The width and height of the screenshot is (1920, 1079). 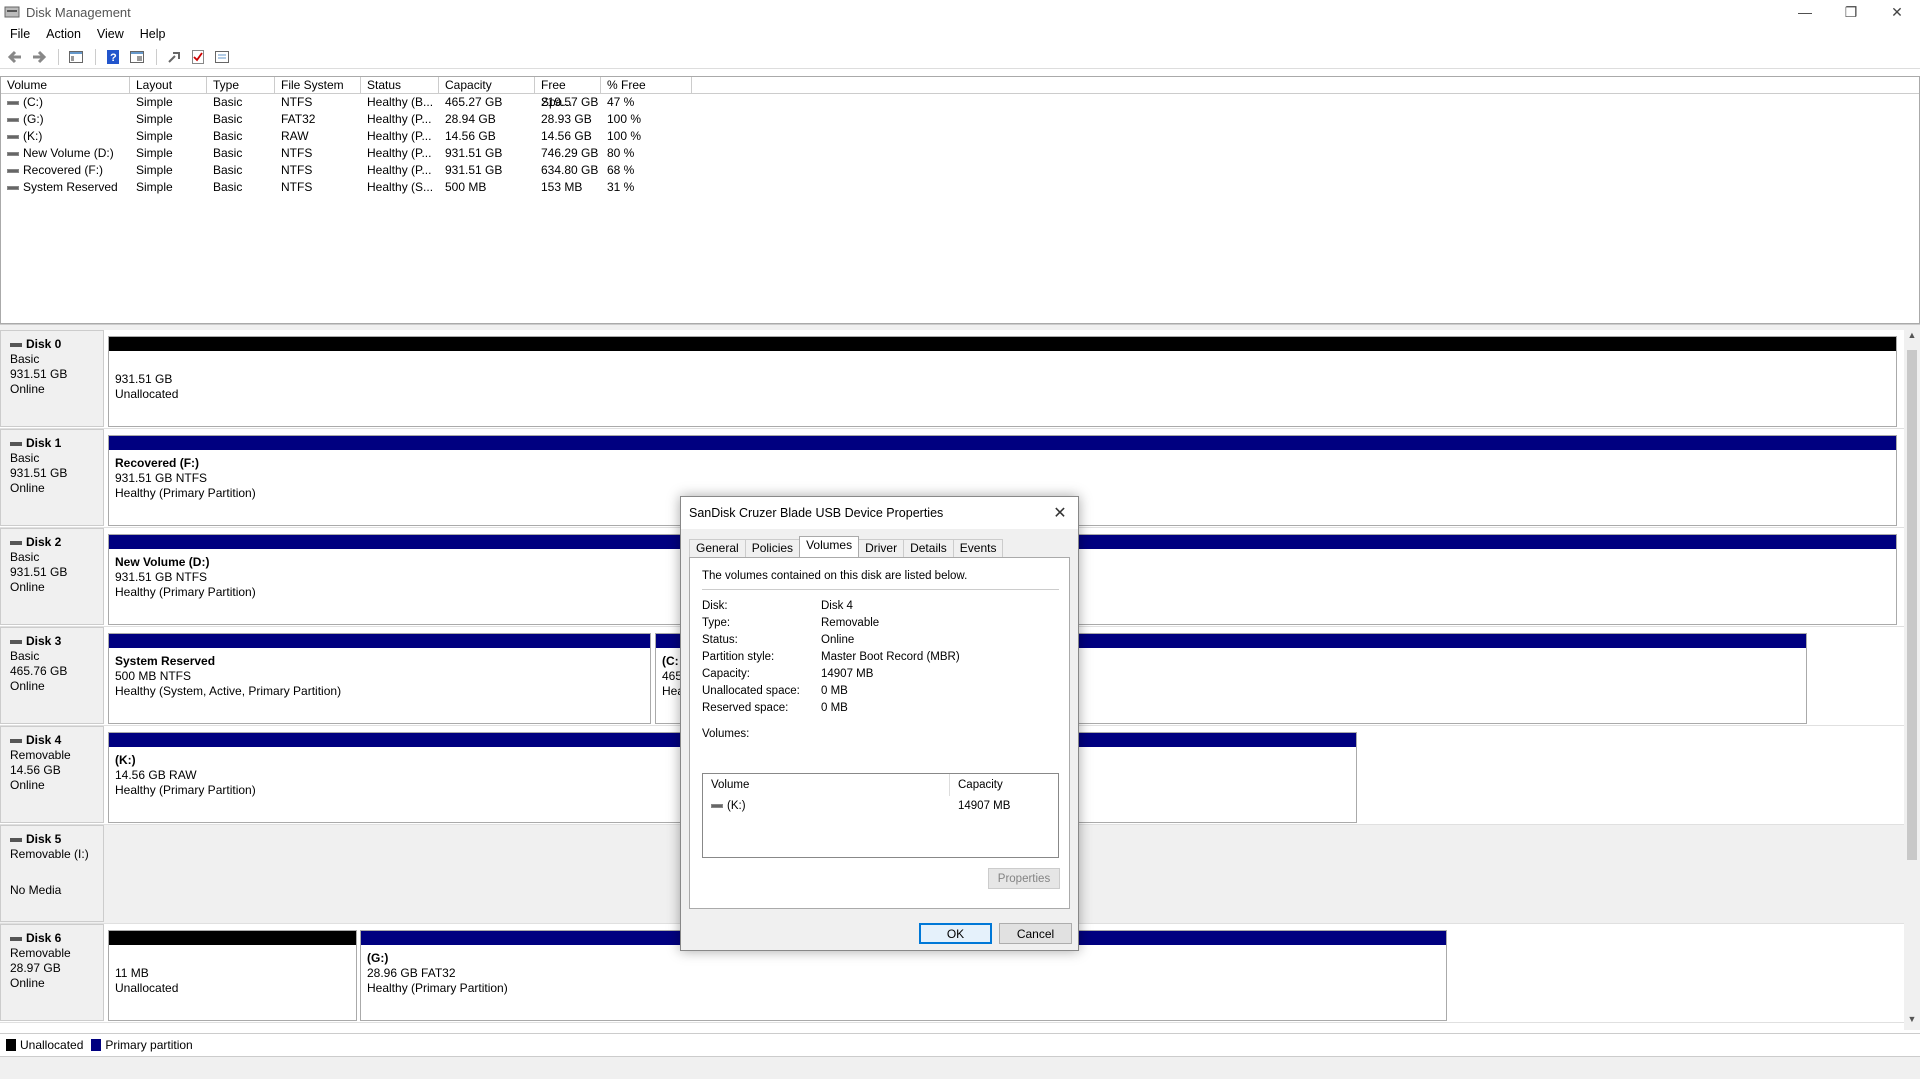 I want to click on forward-icon, so click(x=39, y=57).